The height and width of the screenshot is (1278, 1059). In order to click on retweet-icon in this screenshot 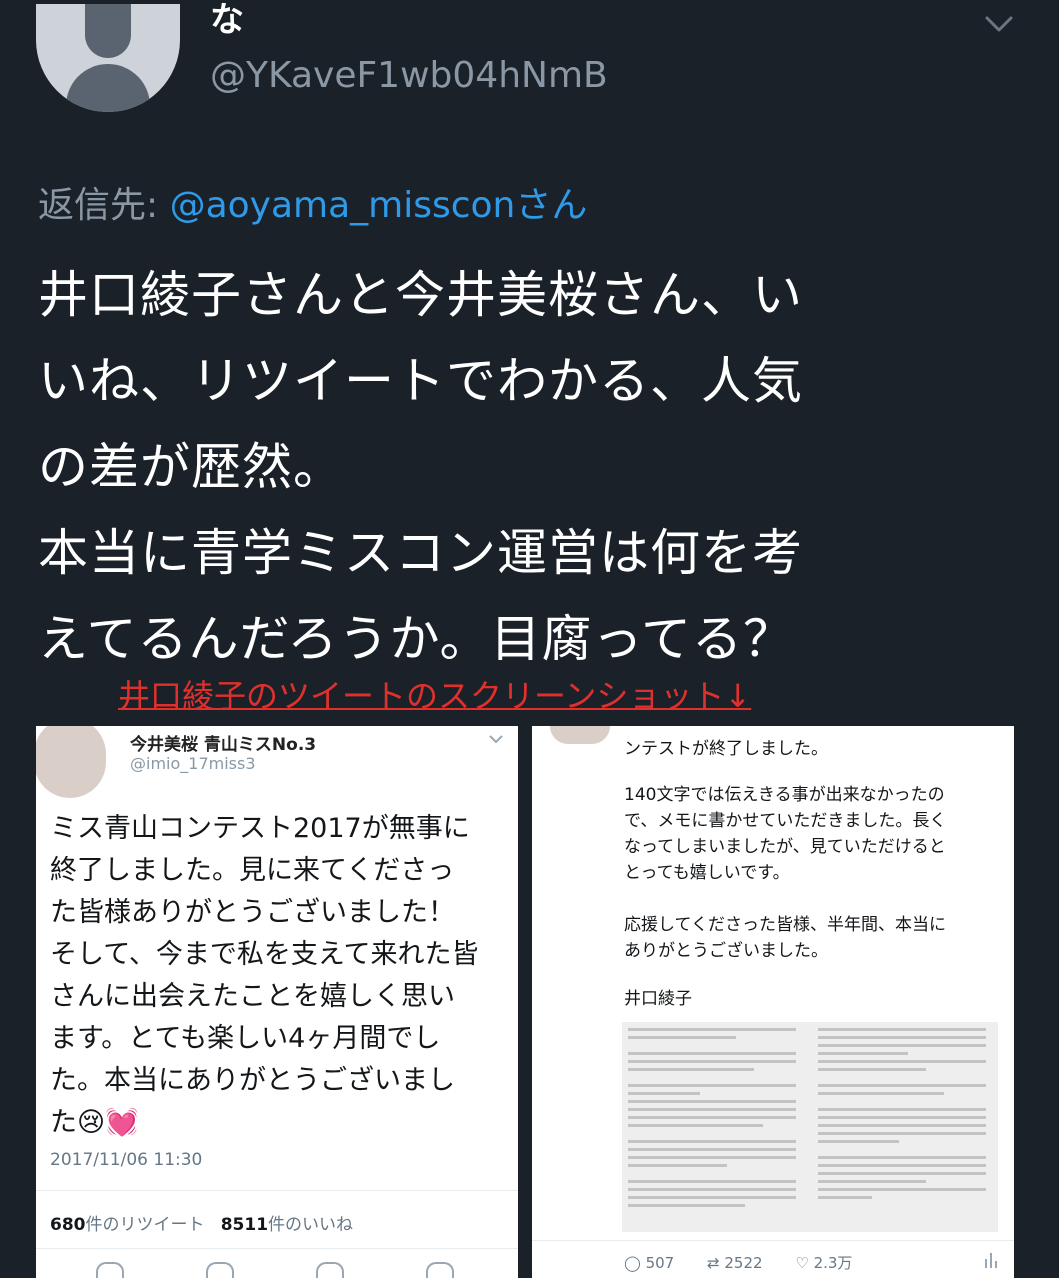, I will do `click(220, 1270)`.